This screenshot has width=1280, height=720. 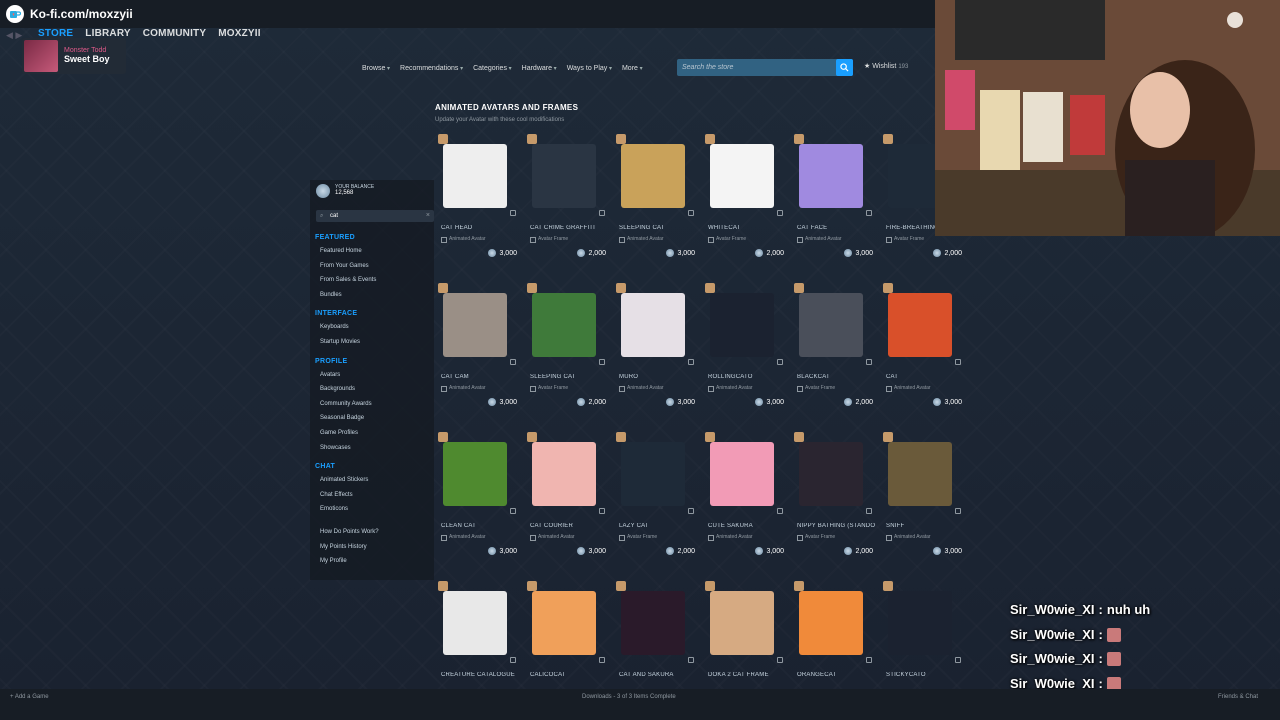 I want to click on nav-community: COMMUNITY, so click(x=174, y=33).